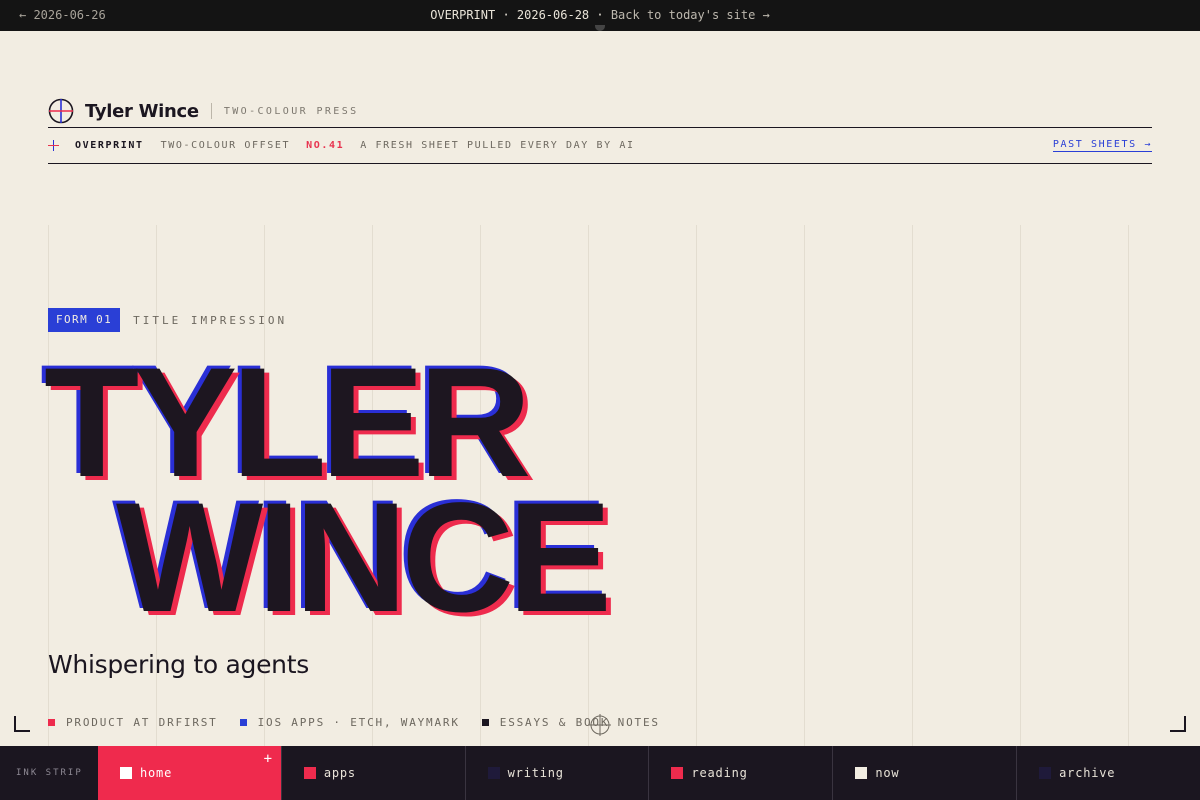 This screenshot has width=1200, height=800. I want to click on nav-tab-apps: apps, so click(372, 773).